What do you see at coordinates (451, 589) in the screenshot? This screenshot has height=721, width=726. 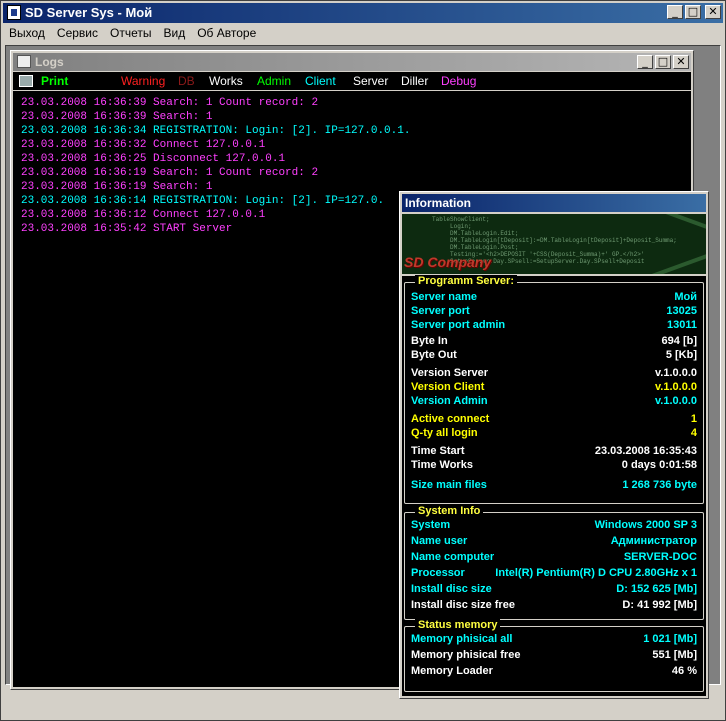 I see `info-row-label: Install disc size` at bounding box center [451, 589].